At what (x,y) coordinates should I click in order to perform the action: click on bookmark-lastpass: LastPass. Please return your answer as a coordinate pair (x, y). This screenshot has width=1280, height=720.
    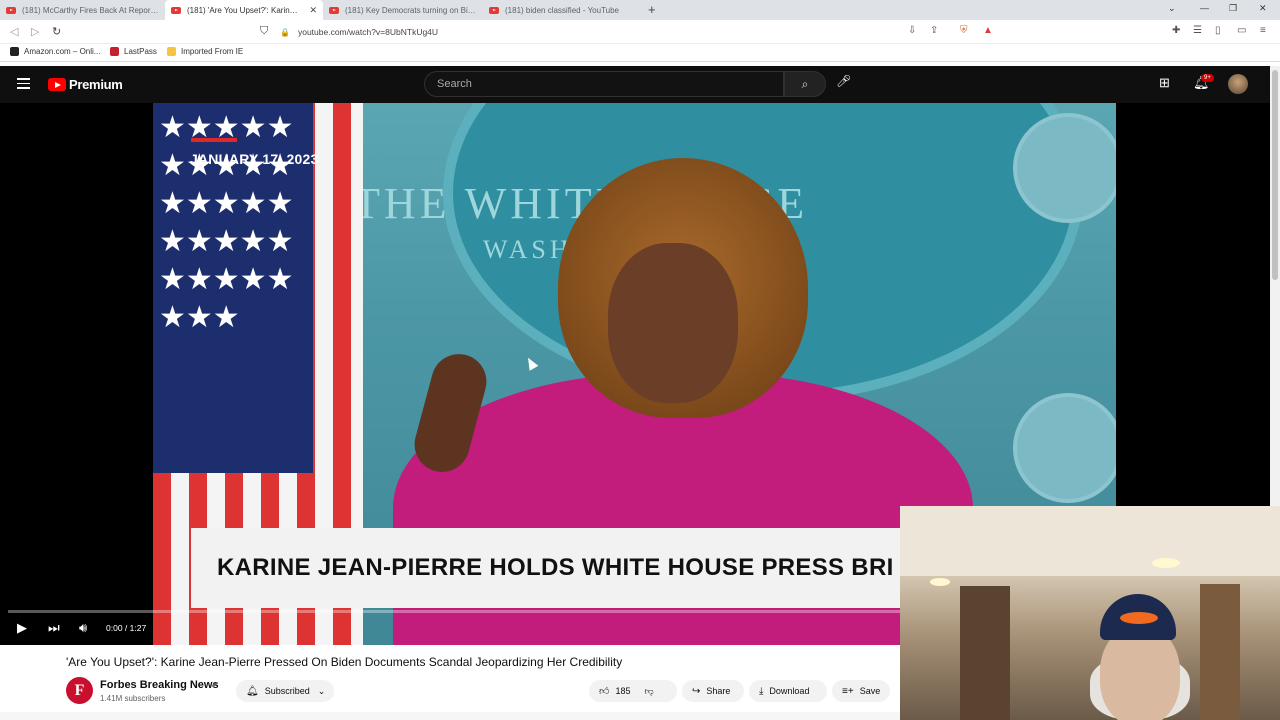
    Looking at the image, I should click on (133, 51).